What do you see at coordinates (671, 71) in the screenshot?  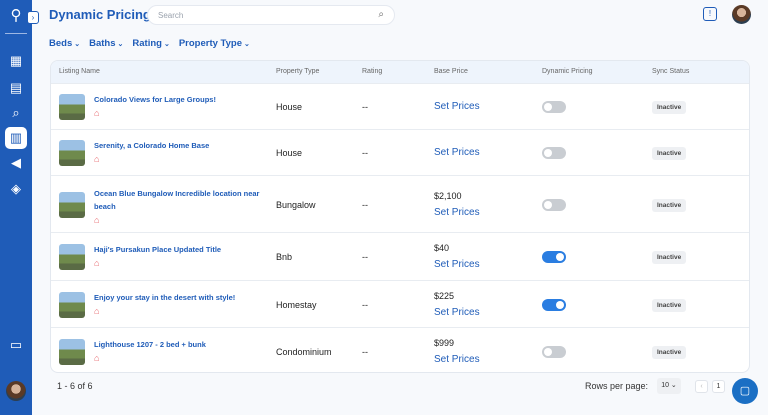 I see `col-sync-status: Sync Status` at bounding box center [671, 71].